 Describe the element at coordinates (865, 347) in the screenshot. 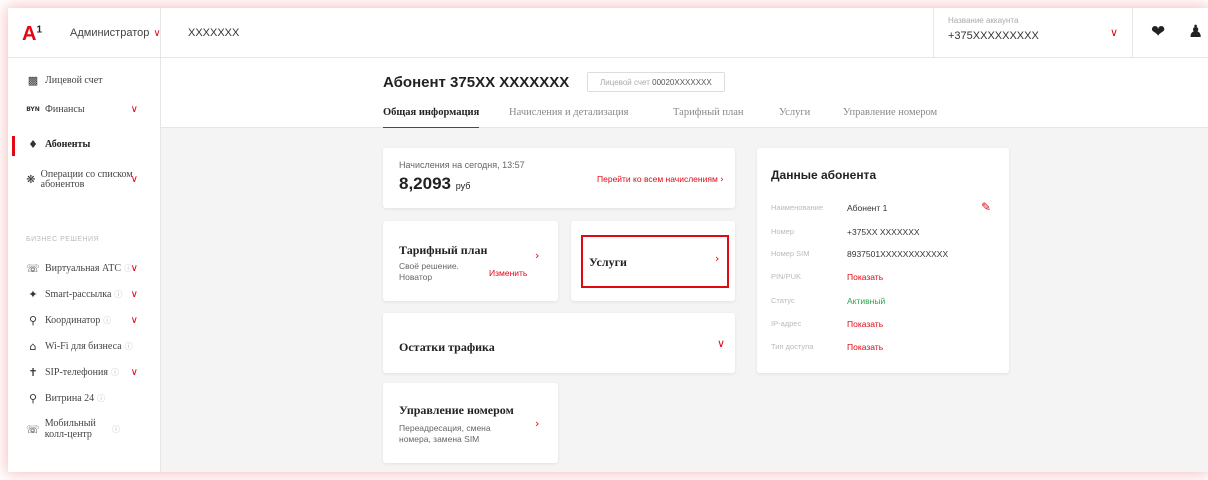

I see `show-access-type-link: Показать` at that location.